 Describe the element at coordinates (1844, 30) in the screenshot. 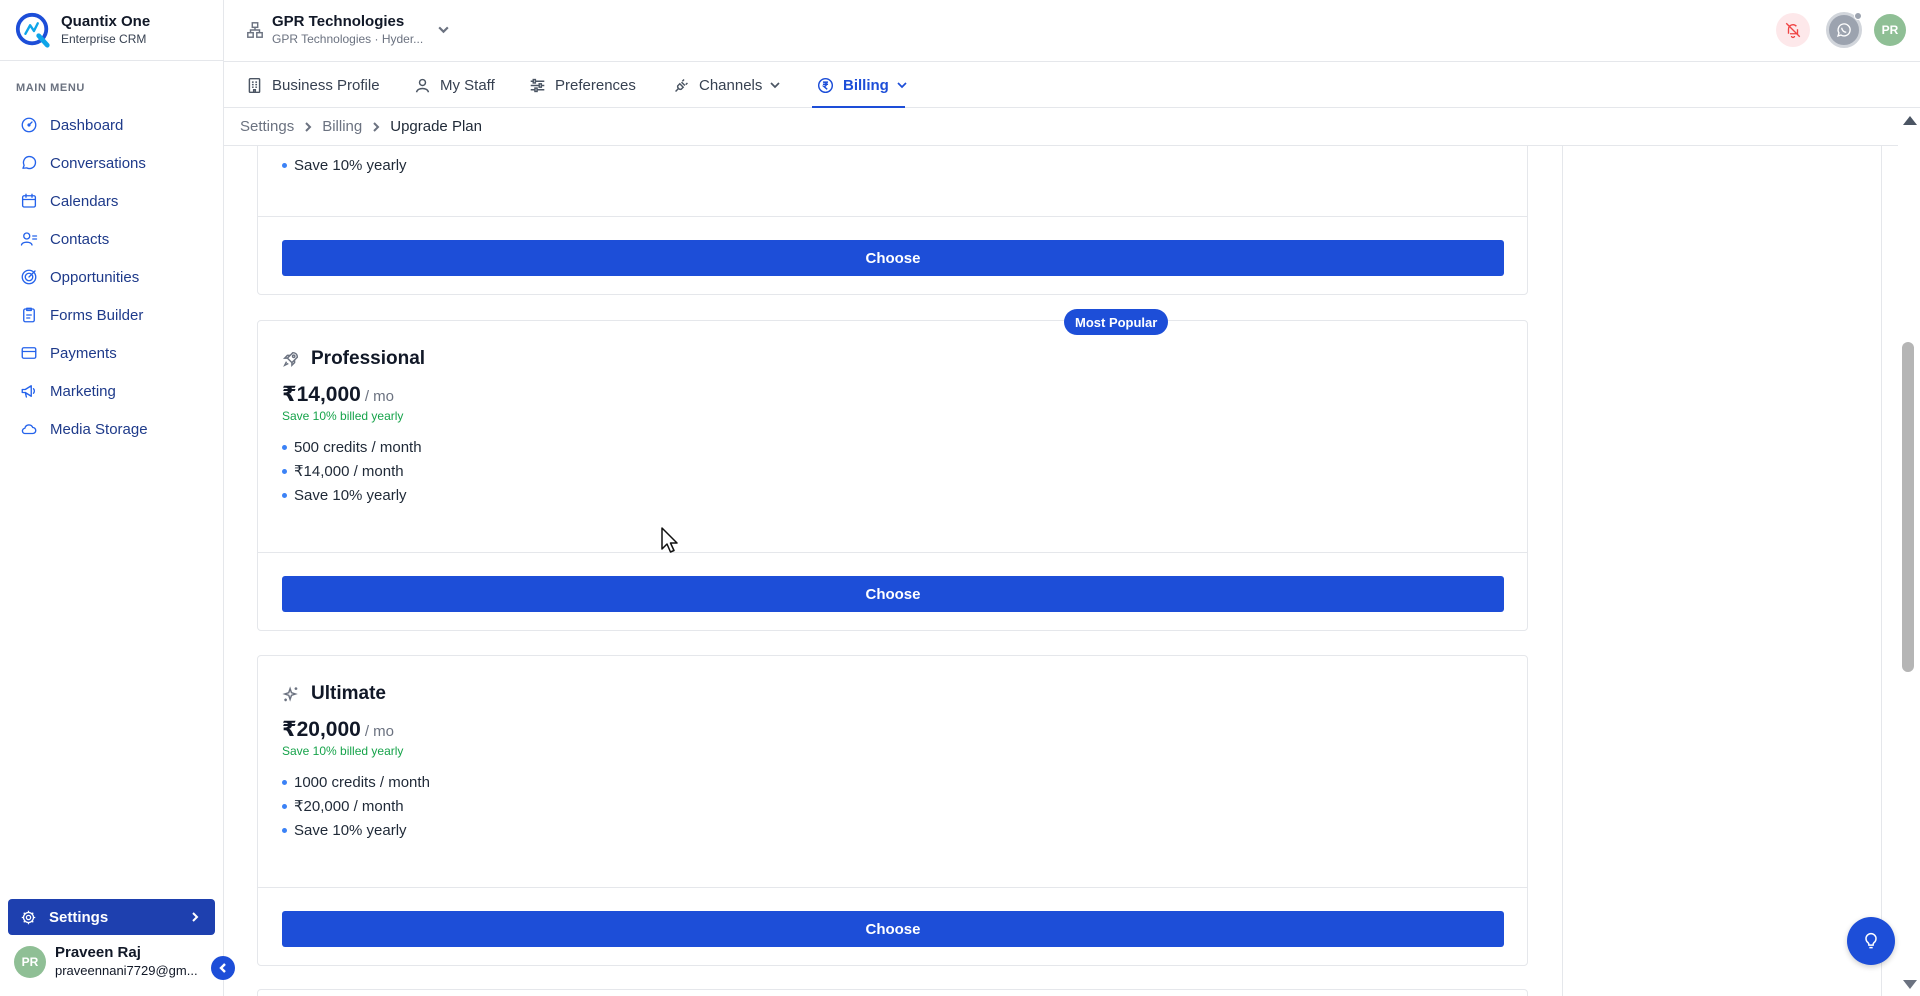

I see `whatsapp-button` at that location.